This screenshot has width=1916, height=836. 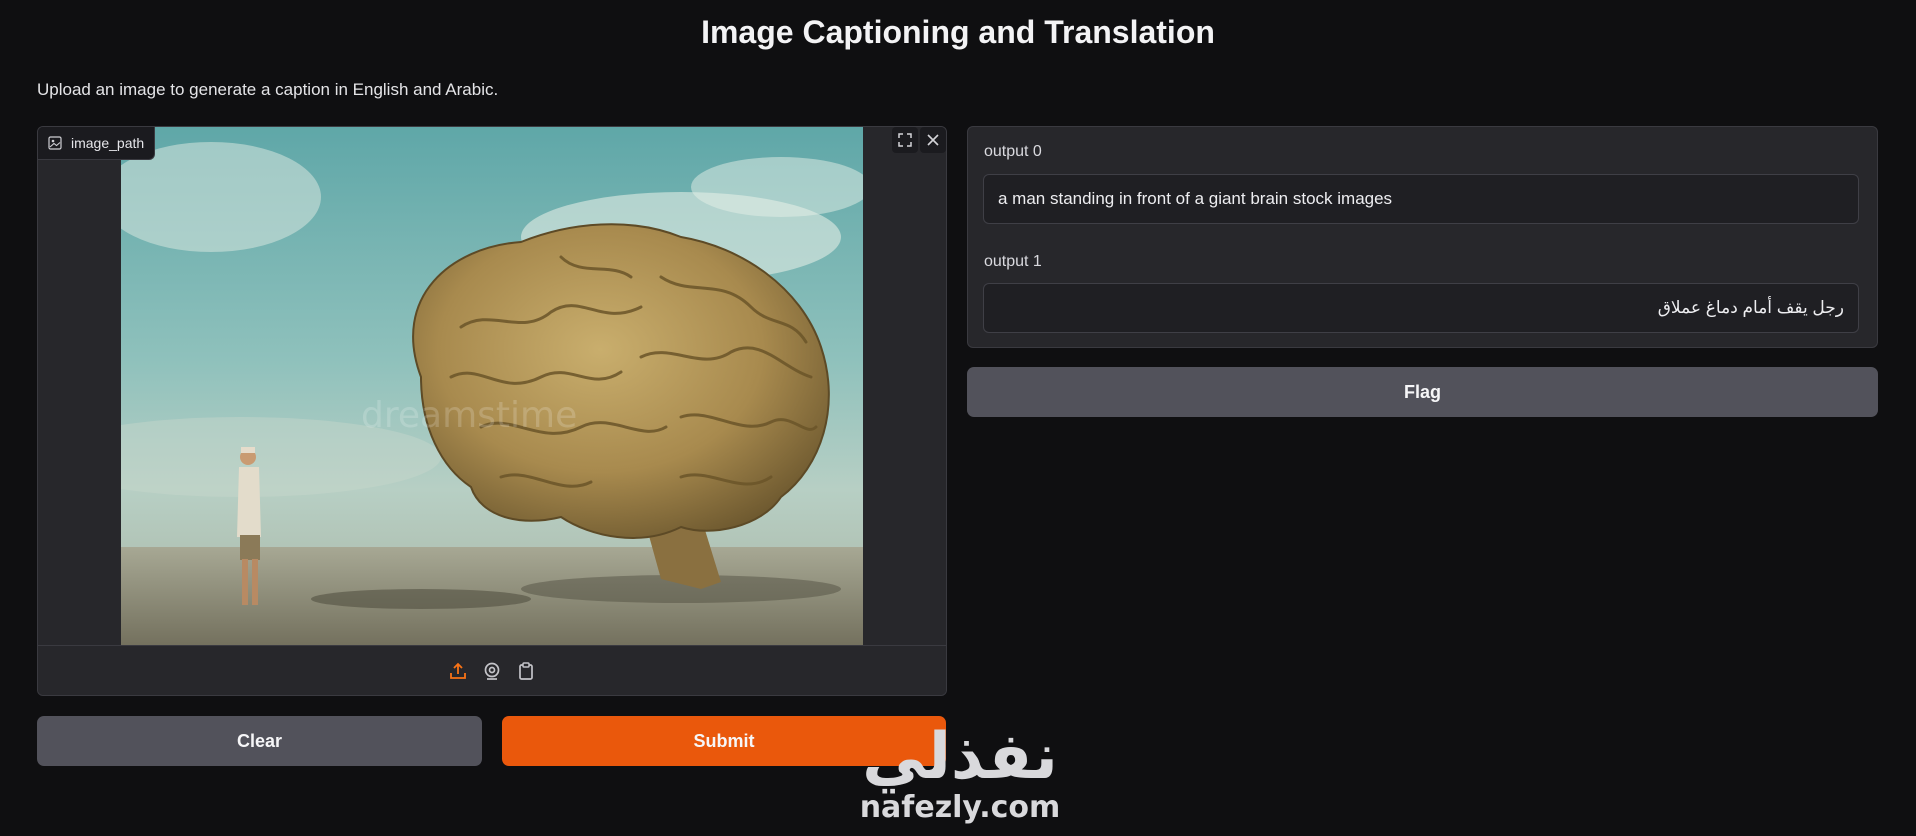 What do you see at coordinates (724, 741) in the screenshot?
I see `submit-button: Submit` at bounding box center [724, 741].